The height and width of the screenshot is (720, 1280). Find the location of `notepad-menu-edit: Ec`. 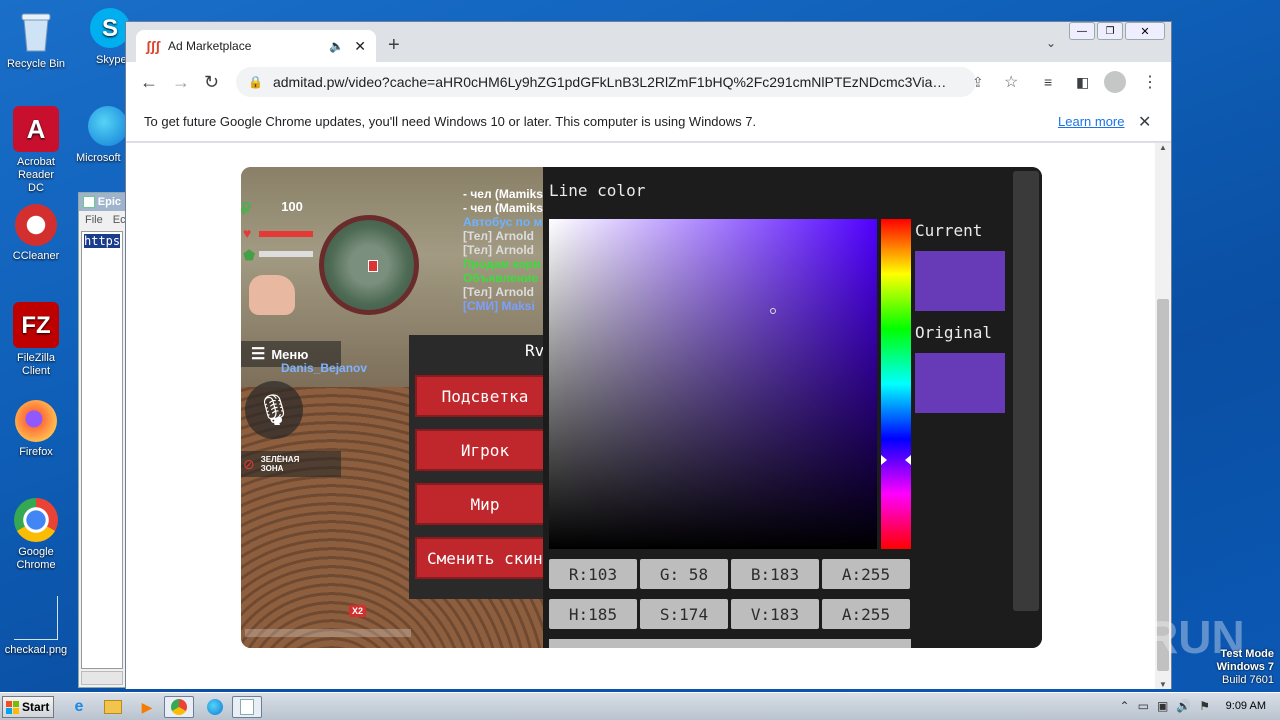

notepad-menu-edit: Ec is located at coordinates (119, 221).